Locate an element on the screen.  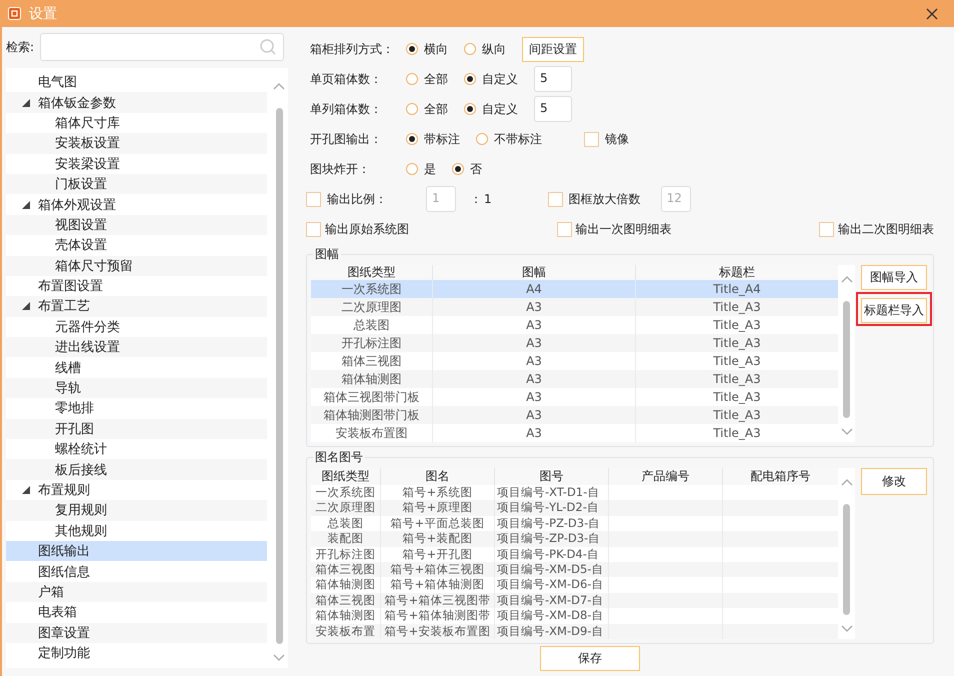
tree-item: 线槽 is located at coordinates (137, 367).